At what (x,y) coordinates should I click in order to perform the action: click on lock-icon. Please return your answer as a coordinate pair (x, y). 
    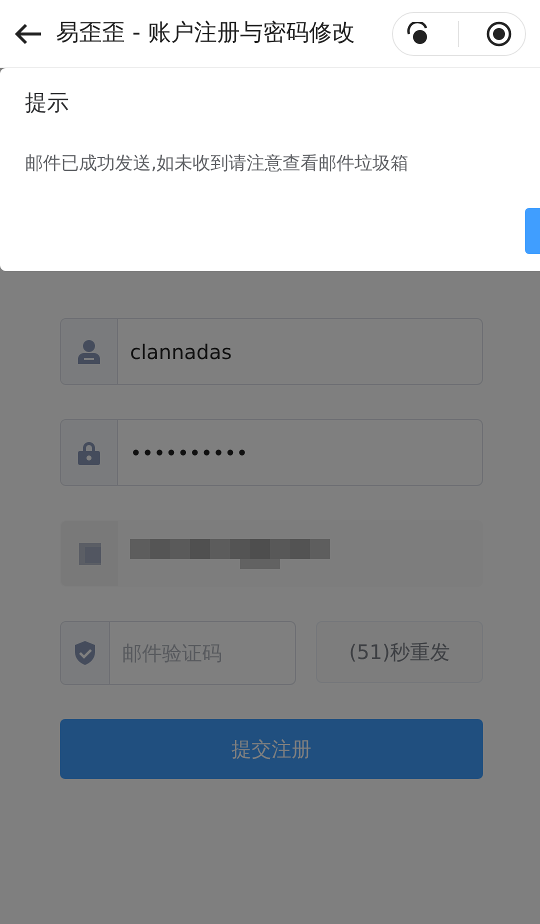
    Looking at the image, I should click on (89, 452).